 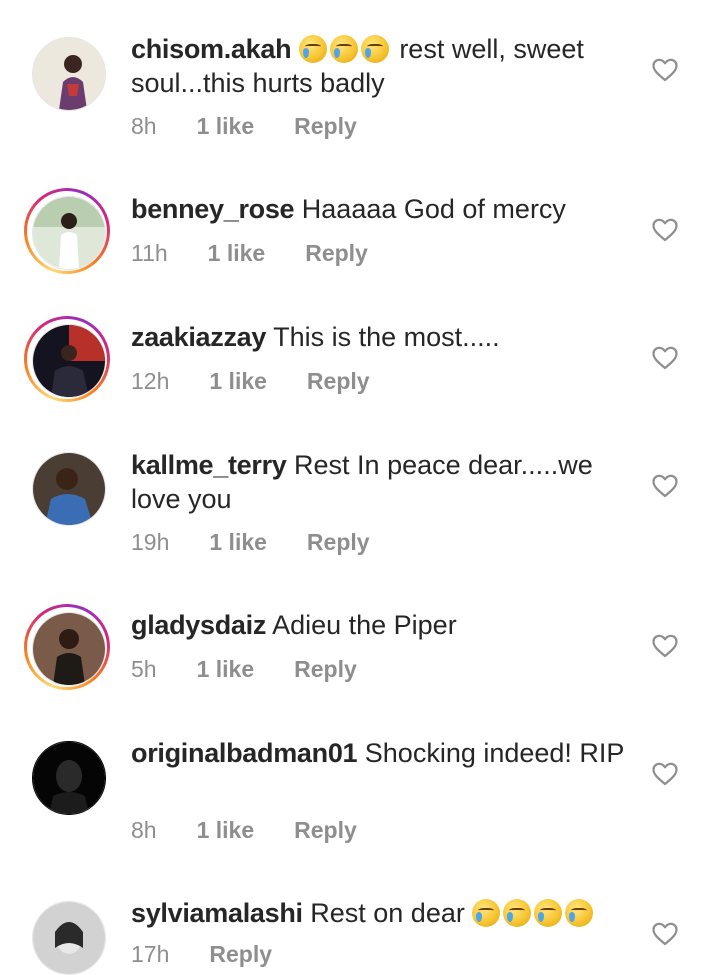 I want to click on comment-meta: 5h 1 like Reply, so click(x=244, y=669).